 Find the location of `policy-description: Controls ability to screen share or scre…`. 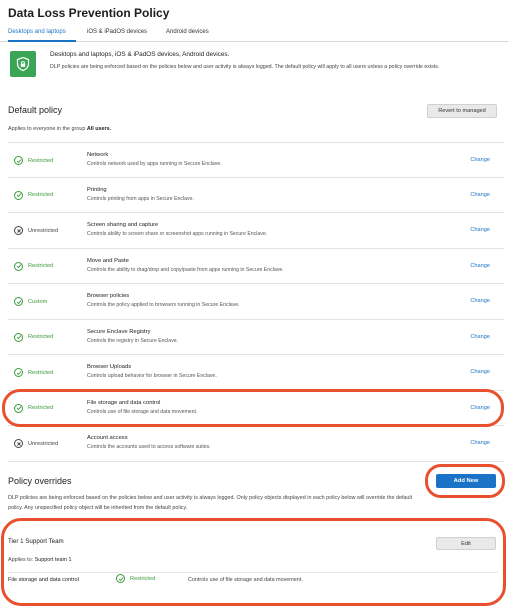

policy-description: Controls ability to screen share or scre… is located at coordinates (177, 234).